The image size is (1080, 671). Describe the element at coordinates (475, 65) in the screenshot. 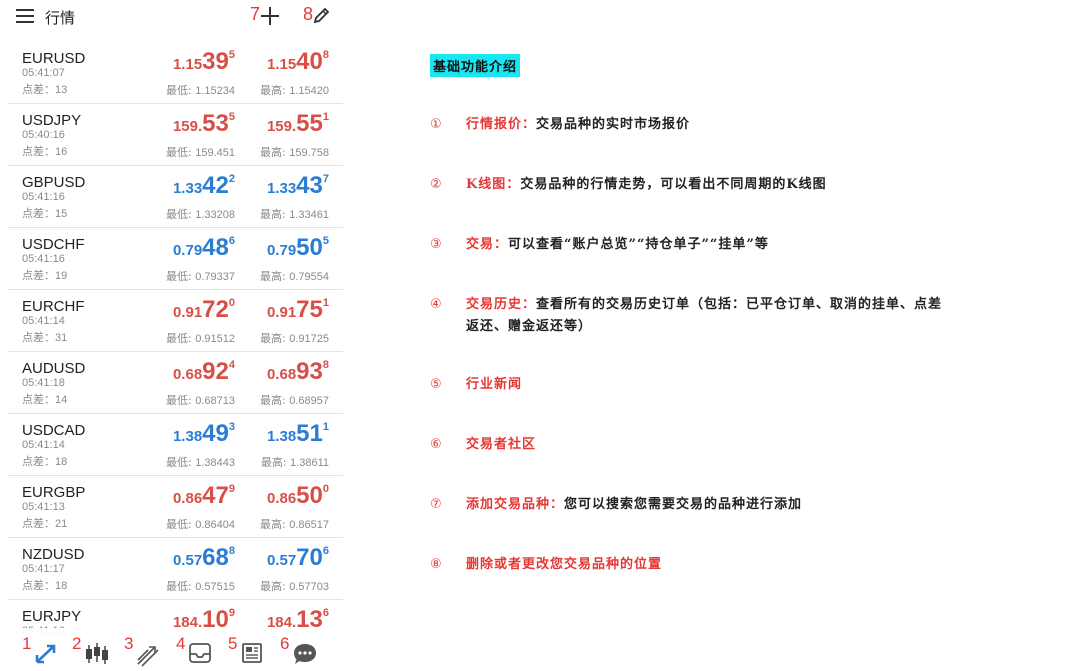

I see `notes-heading: 基础功能介绍` at that location.